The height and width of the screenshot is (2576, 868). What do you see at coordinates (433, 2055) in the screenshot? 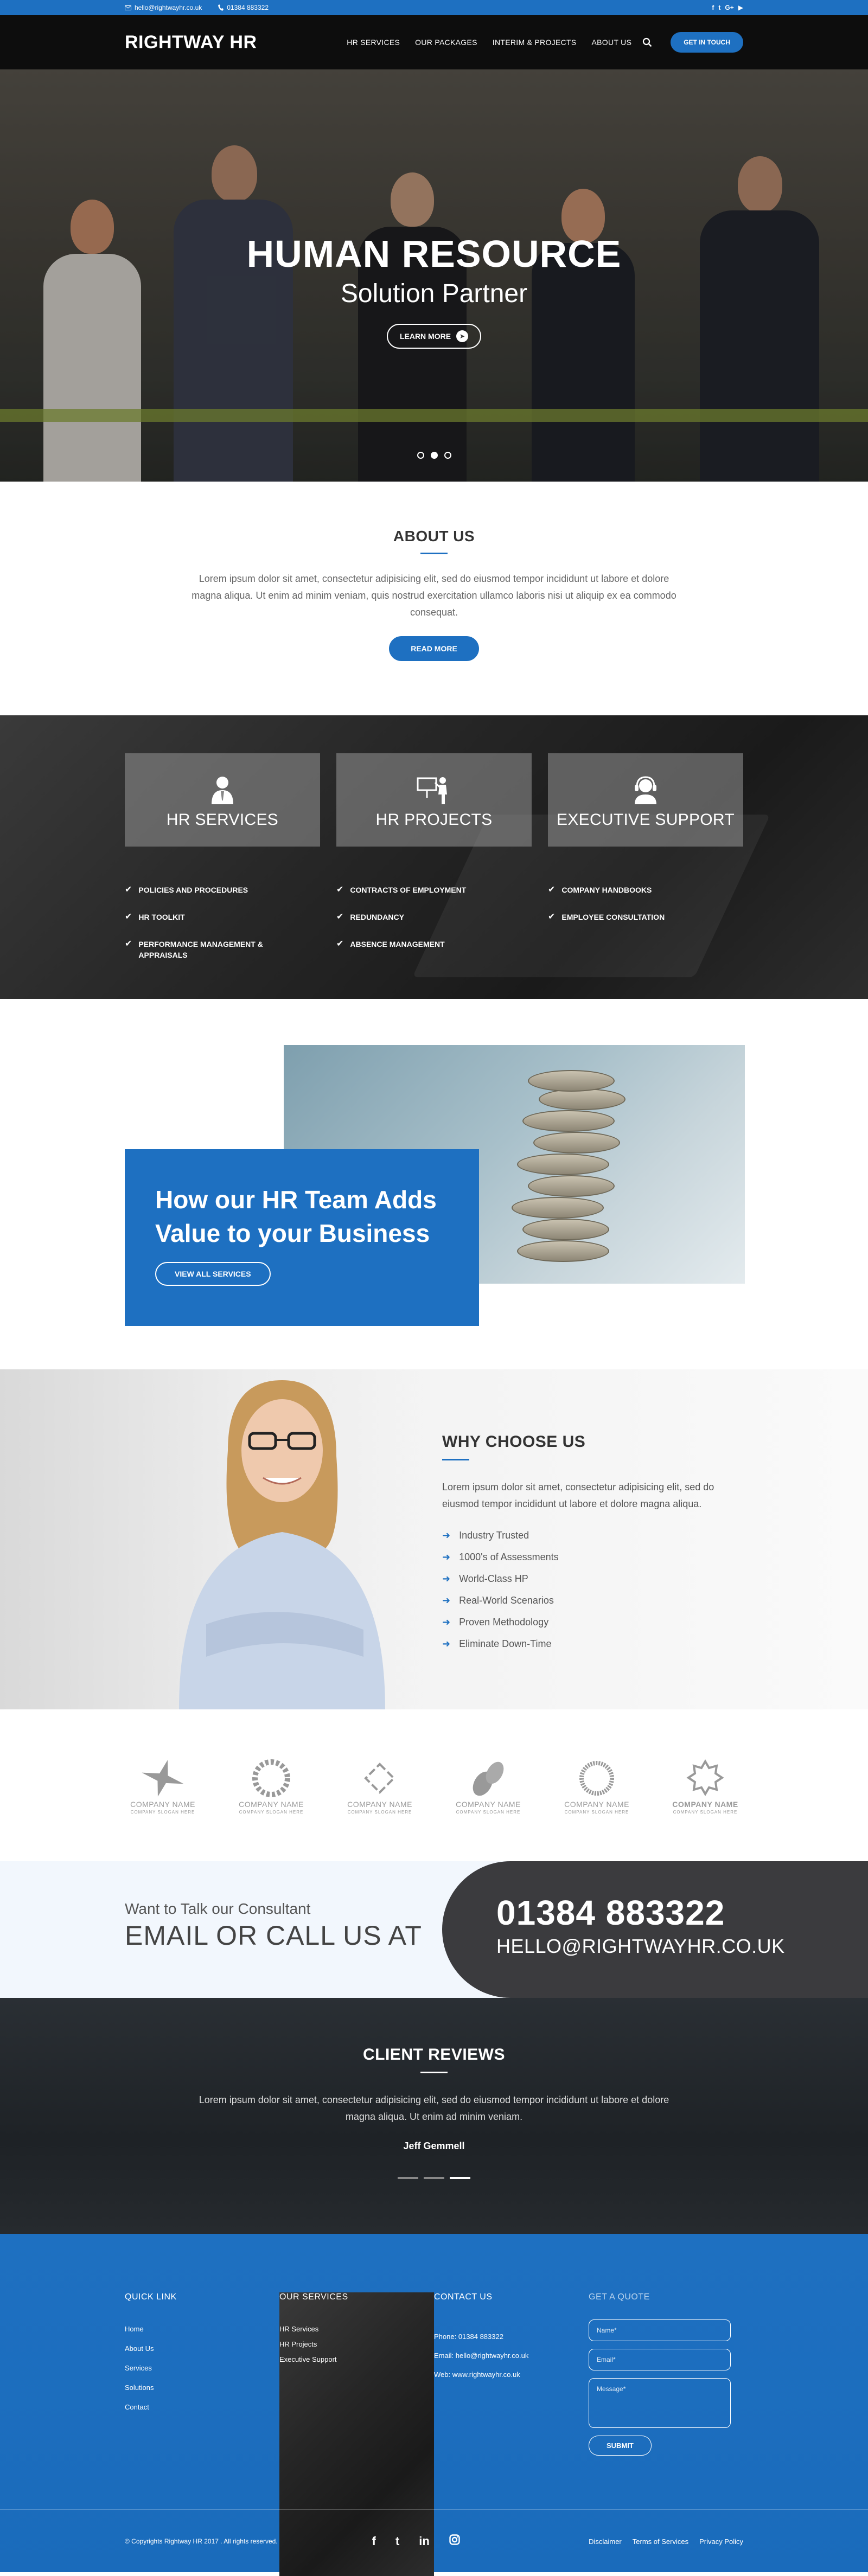
I see `reviews-title: CLIENT REVIEWS` at bounding box center [433, 2055].